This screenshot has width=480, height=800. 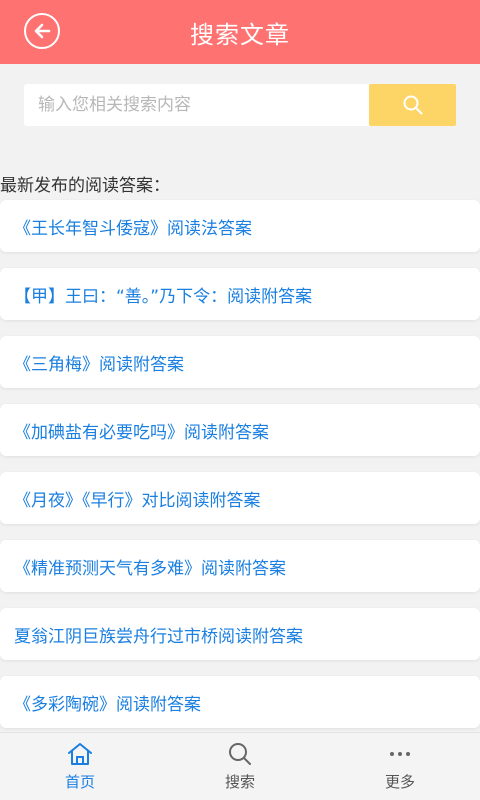 I want to click on search-box, so click(x=240, y=105).